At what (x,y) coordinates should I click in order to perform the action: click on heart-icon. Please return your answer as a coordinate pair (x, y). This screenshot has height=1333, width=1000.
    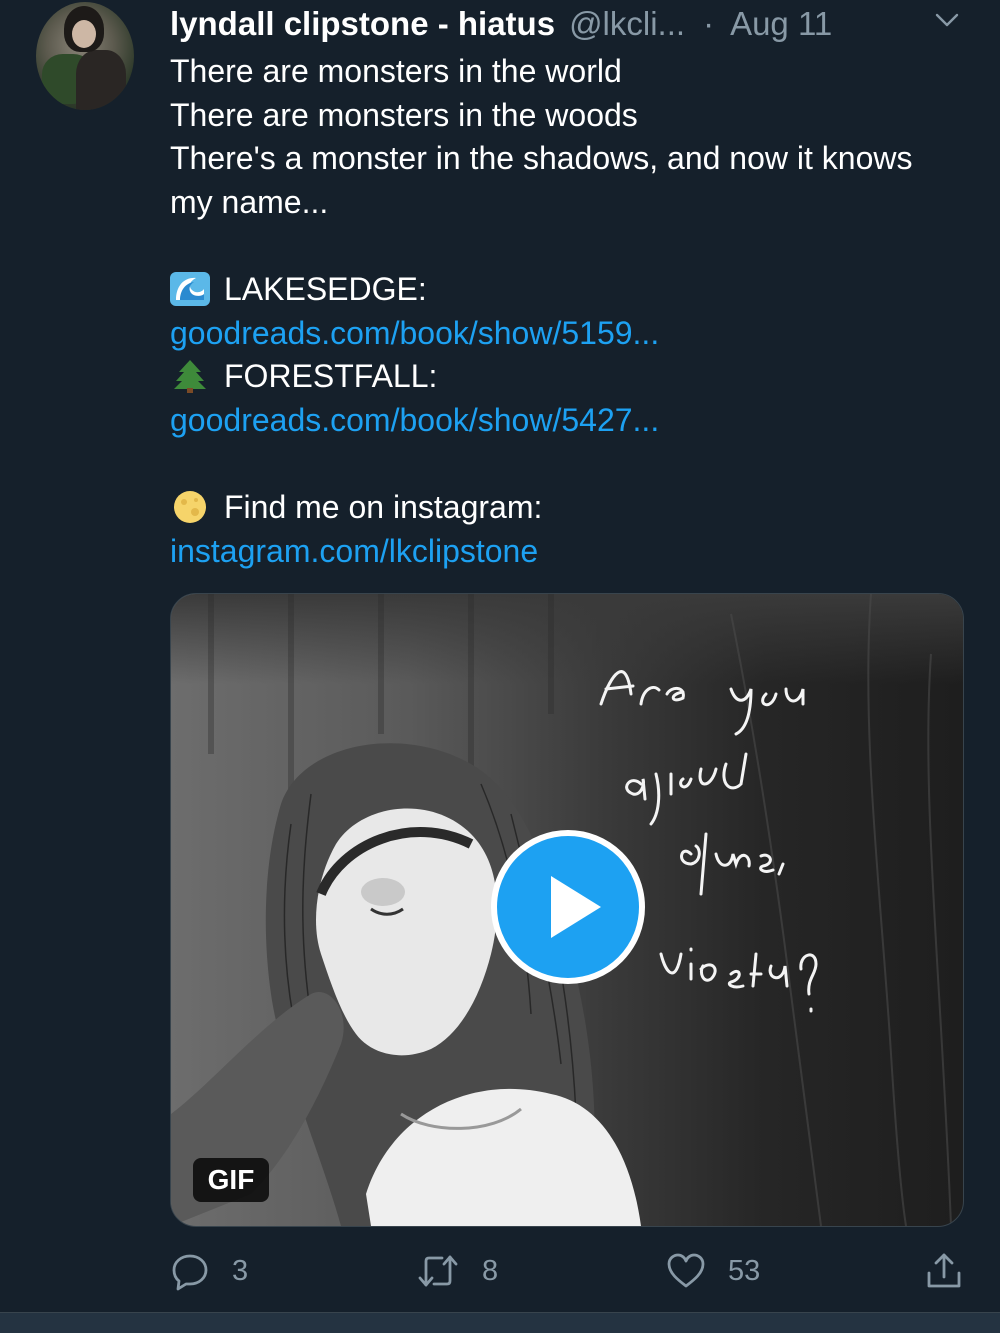
    Looking at the image, I should click on (686, 1270).